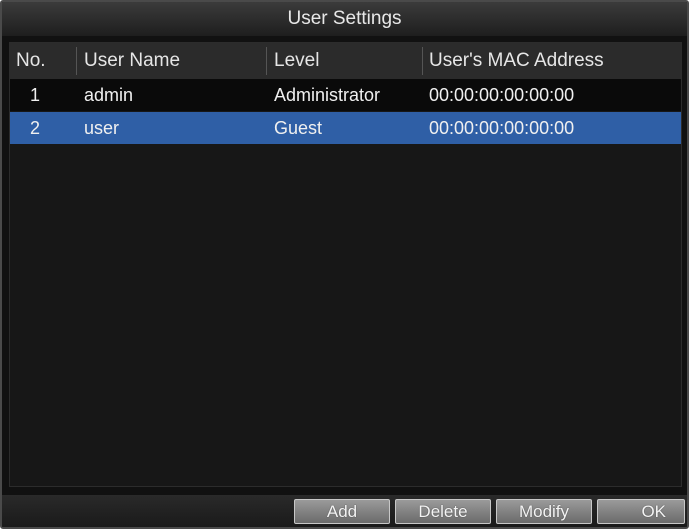  I want to click on header-mac-address: User's MAC Address, so click(516, 60).